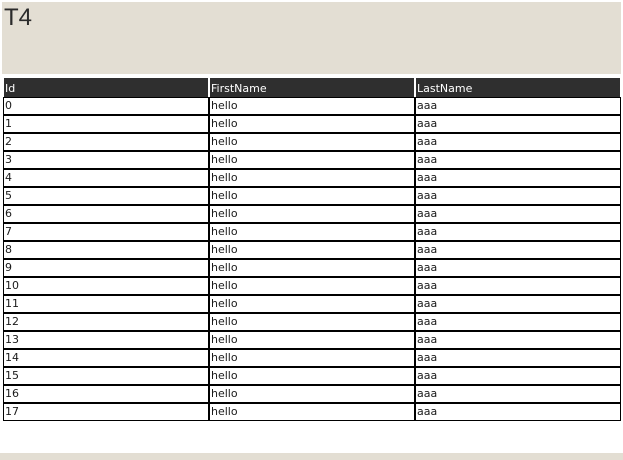  I want to click on cell-id: 4, so click(106, 178).